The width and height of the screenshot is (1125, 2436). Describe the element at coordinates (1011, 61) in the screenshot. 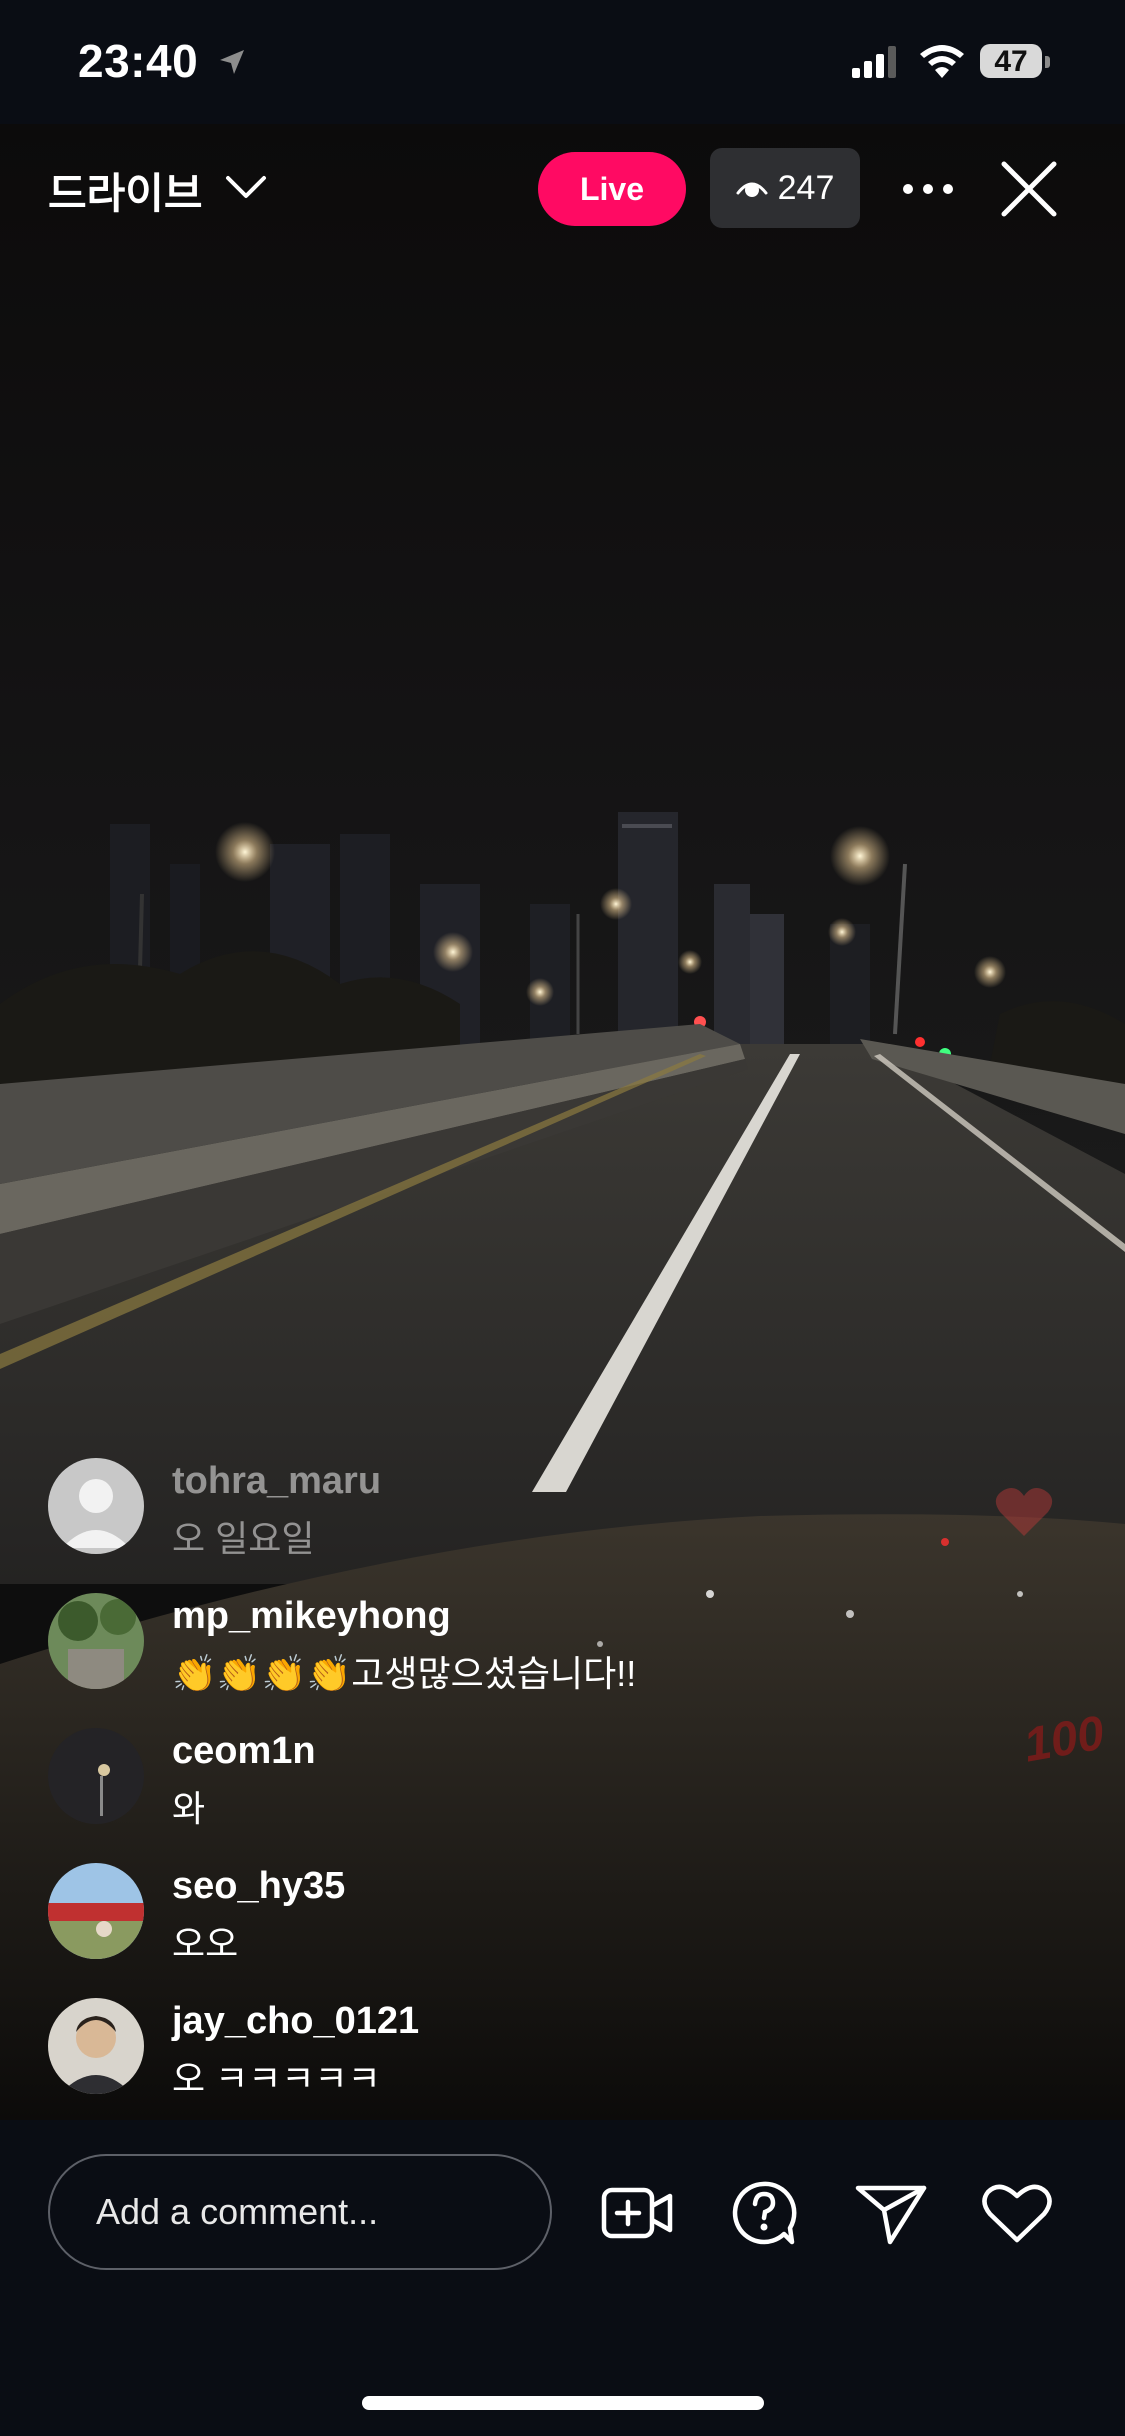

I see `battery-level: 47` at that location.